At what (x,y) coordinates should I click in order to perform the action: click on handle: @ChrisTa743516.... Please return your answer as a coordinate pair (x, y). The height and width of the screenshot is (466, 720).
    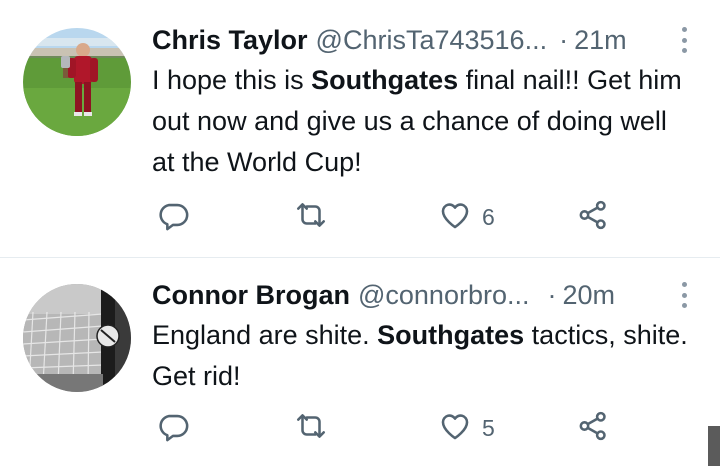
    Looking at the image, I should click on (432, 40).